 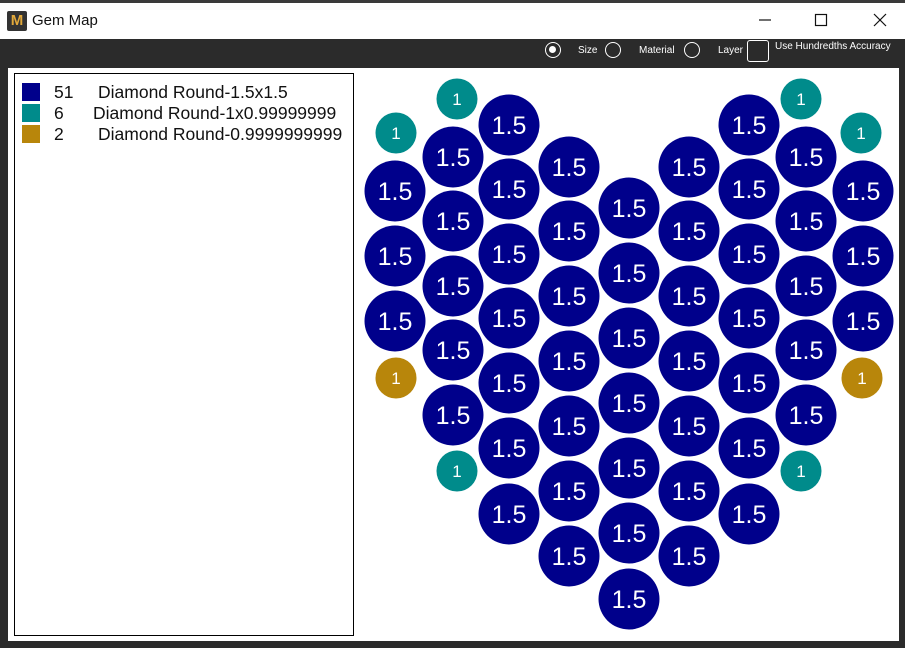 What do you see at coordinates (692, 50) in the screenshot?
I see `layer-radio` at bounding box center [692, 50].